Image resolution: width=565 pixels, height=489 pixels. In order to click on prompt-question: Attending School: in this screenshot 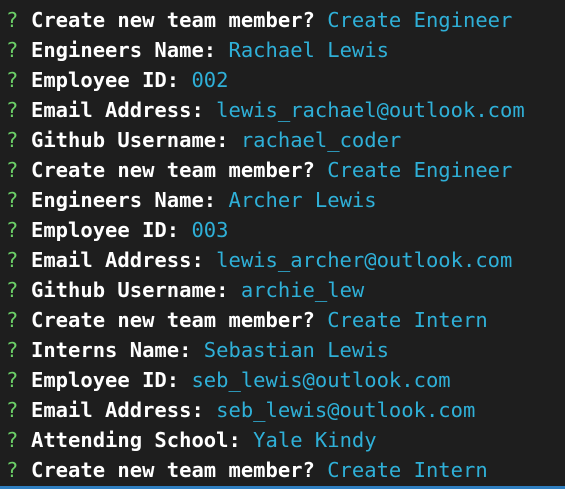, I will do `click(136, 440)`.